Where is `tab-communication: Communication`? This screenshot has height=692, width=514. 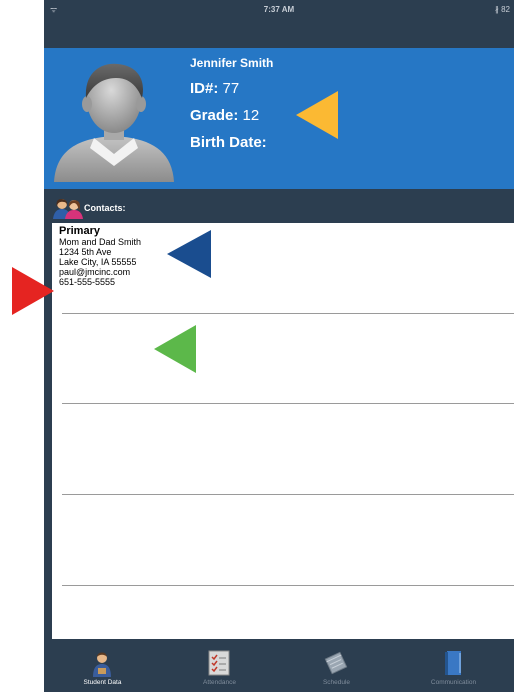 tab-communication: Communication is located at coordinates (453, 665).